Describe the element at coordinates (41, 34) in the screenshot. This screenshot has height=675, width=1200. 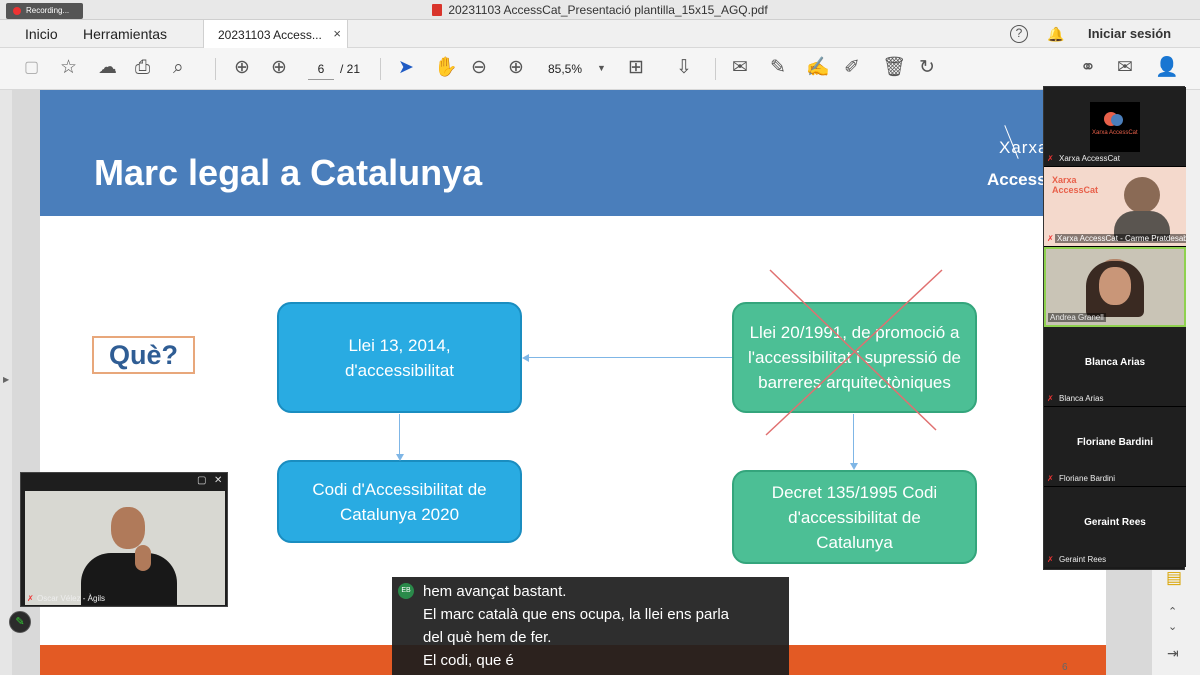
I see `menu-home: Inicio` at that location.